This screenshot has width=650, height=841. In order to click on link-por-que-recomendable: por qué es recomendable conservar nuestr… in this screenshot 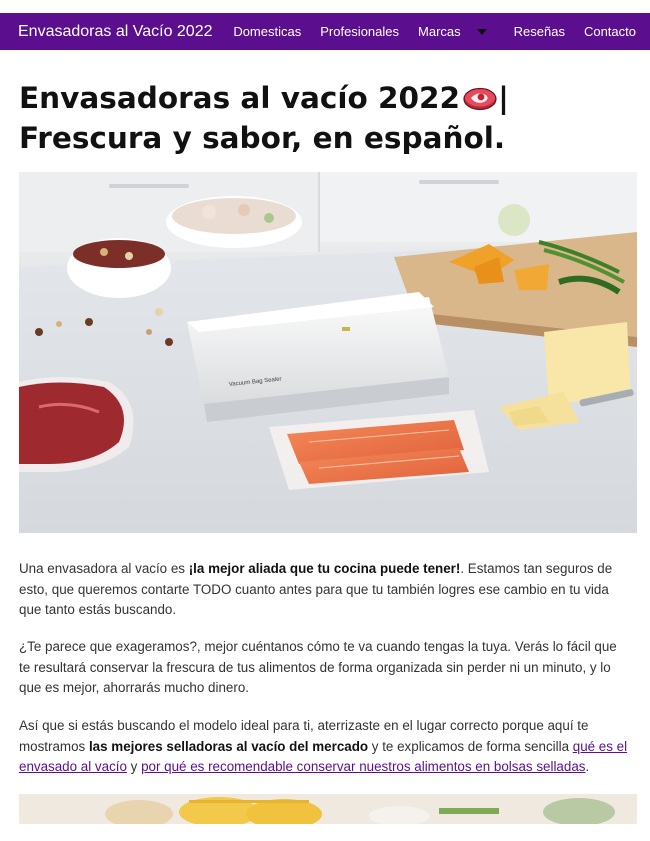, I will do `click(363, 766)`.